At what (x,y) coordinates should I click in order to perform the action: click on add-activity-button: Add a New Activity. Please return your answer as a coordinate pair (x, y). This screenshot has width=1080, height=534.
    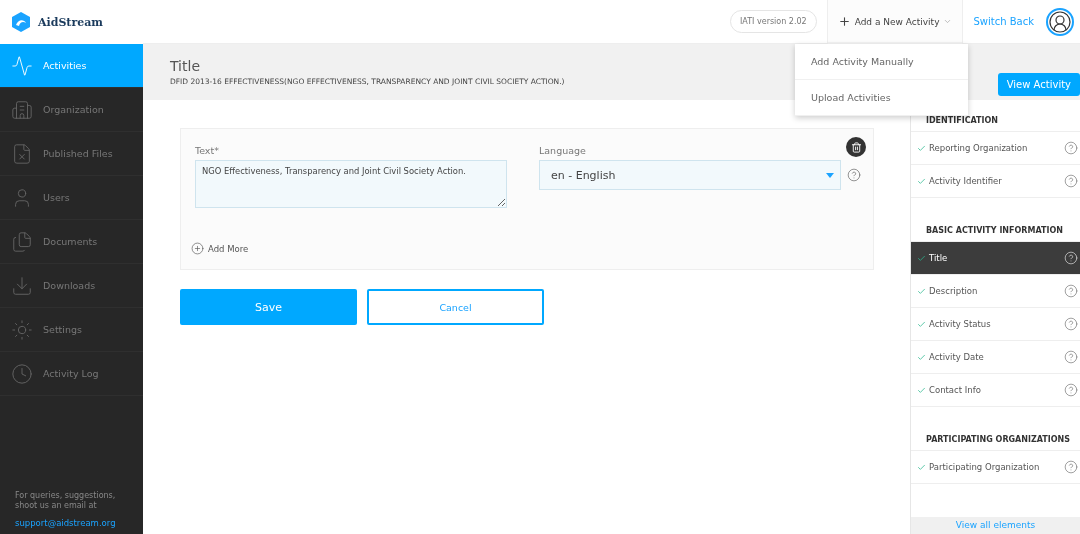
    Looking at the image, I should click on (895, 22).